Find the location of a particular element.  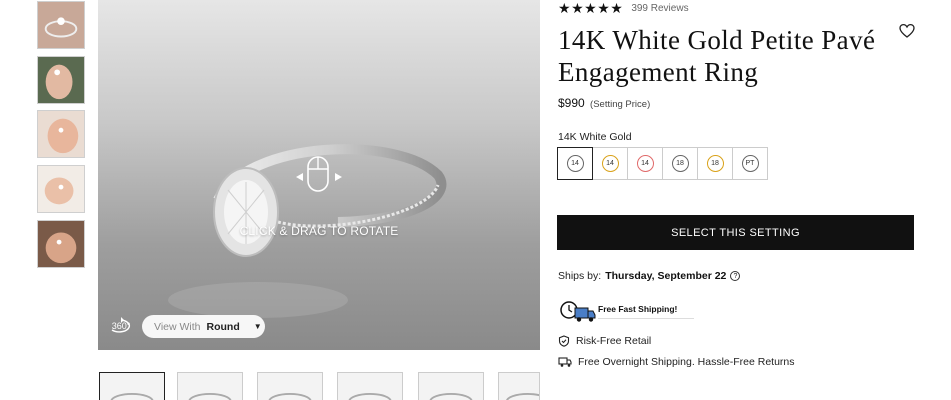

ships-by-date: Thursday, September 22 is located at coordinates (666, 276).